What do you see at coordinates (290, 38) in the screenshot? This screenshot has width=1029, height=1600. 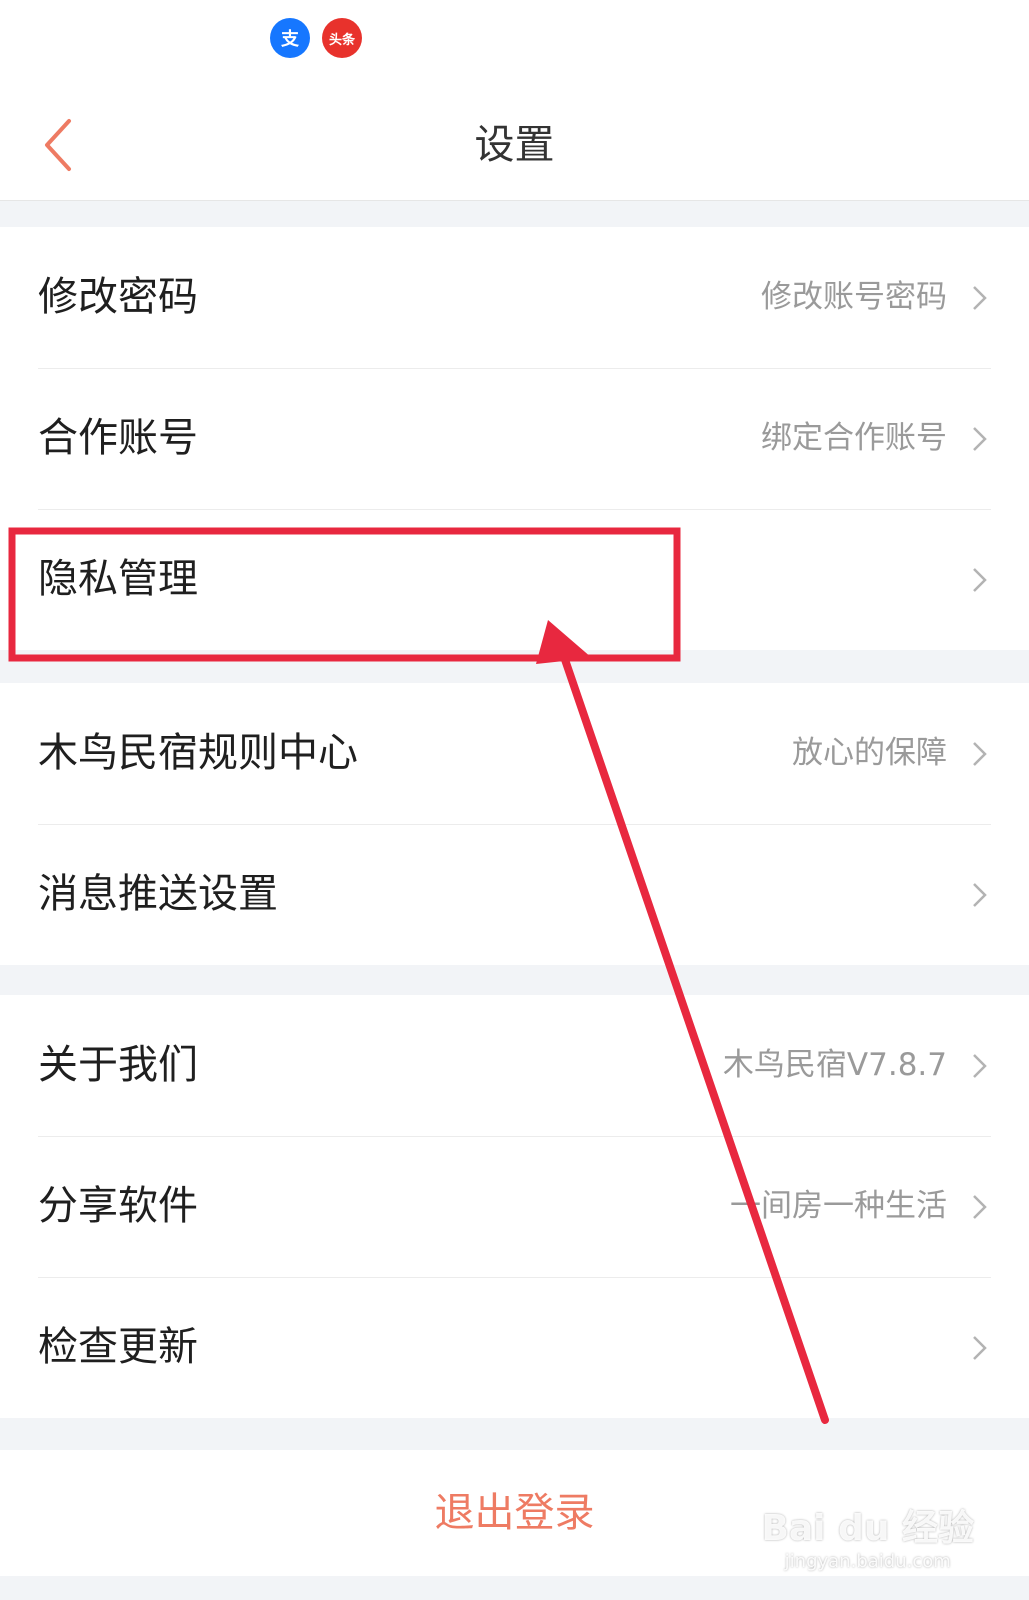 I see `alipay-icon: 支` at bounding box center [290, 38].